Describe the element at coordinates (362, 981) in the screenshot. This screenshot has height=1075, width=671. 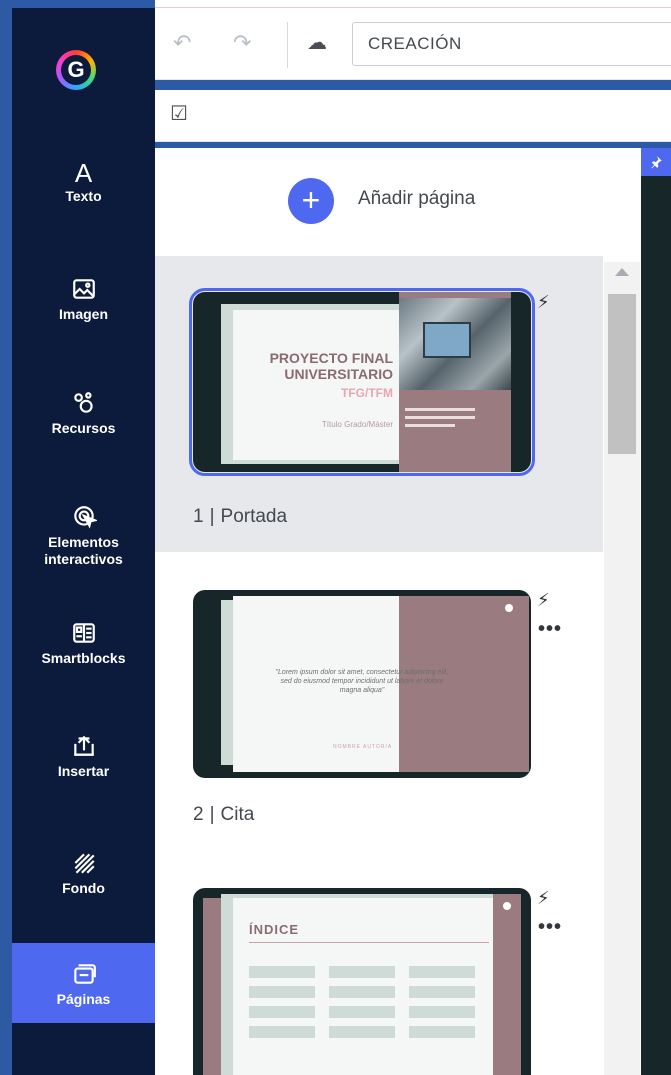
I see `page-thumbnail: ÍNDICE` at that location.